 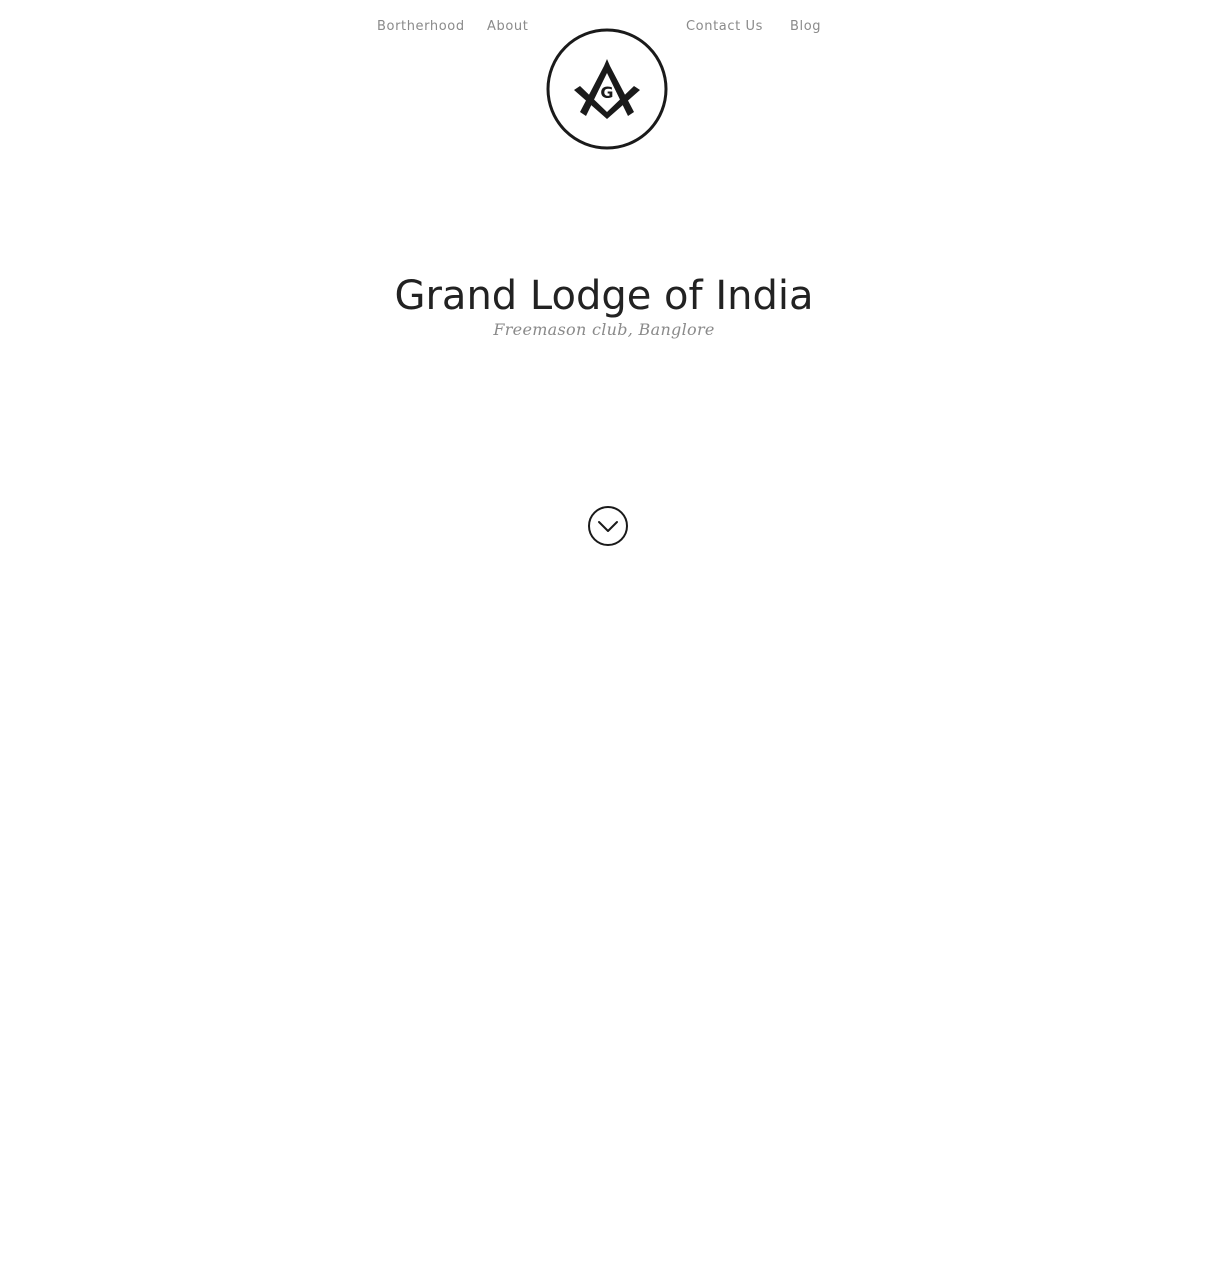 What do you see at coordinates (604, 329) in the screenshot?
I see `page-subtitle: Freemason club, Banglore` at bounding box center [604, 329].